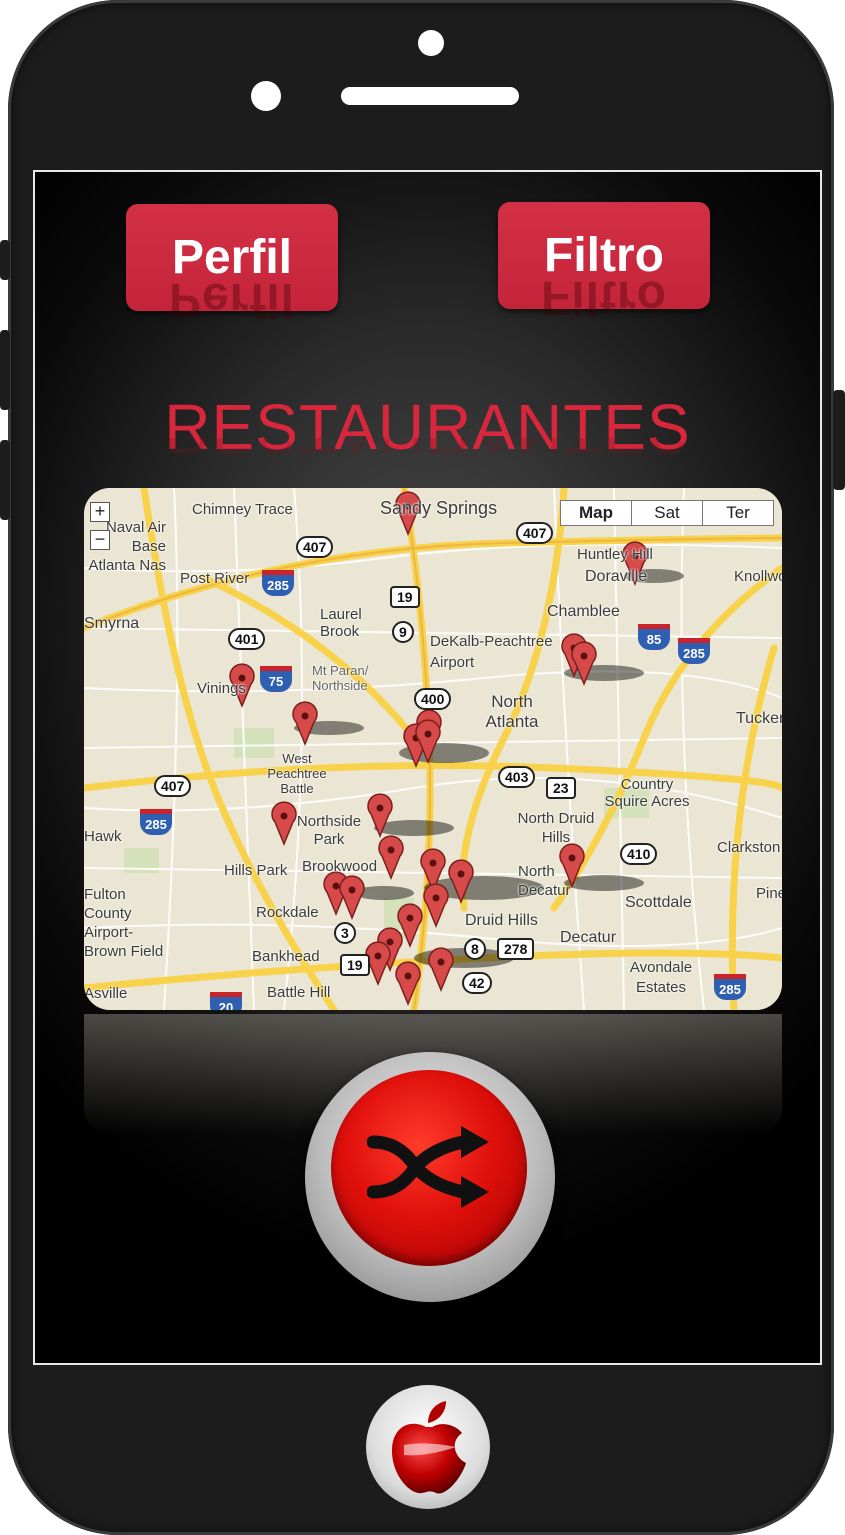  Describe the element at coordinates (100, 512) in the screenshot. I see `zoom-in-button: +` at that location.